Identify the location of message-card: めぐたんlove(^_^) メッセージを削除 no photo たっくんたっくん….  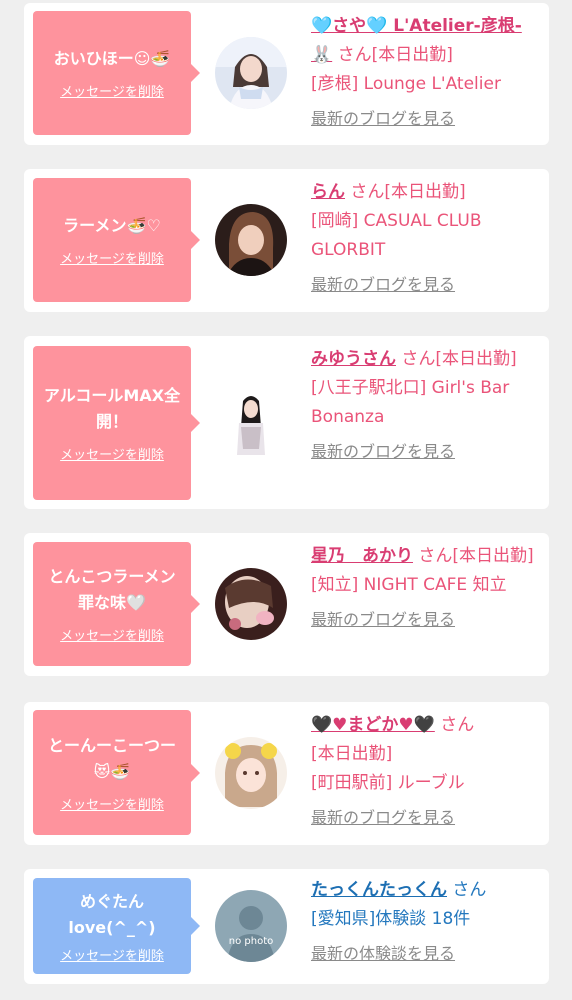
(286, 926).